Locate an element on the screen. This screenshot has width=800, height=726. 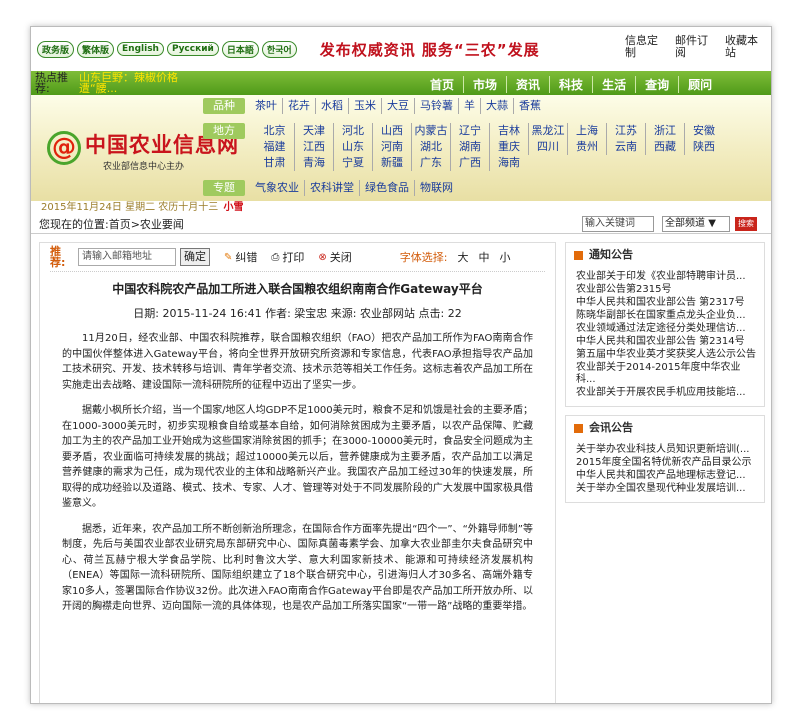
email-input: 请输入邮箱地址 is located at coordinates (127, 257).